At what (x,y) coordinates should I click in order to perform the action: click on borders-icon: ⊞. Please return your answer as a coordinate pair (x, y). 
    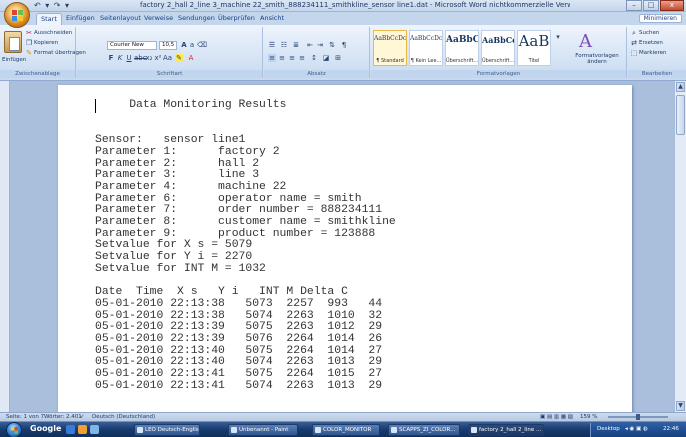
    Looking at the image, I should click on (338, 58).